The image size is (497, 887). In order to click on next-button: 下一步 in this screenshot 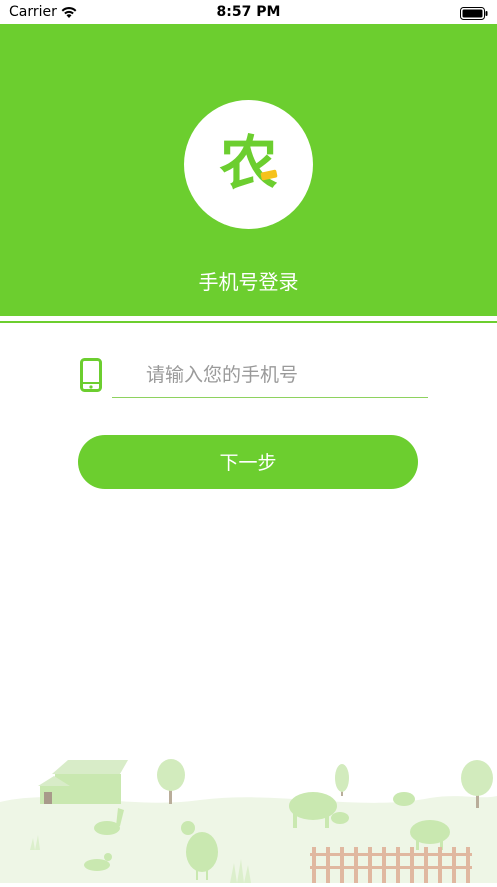, I will do `click(248, 462)`.